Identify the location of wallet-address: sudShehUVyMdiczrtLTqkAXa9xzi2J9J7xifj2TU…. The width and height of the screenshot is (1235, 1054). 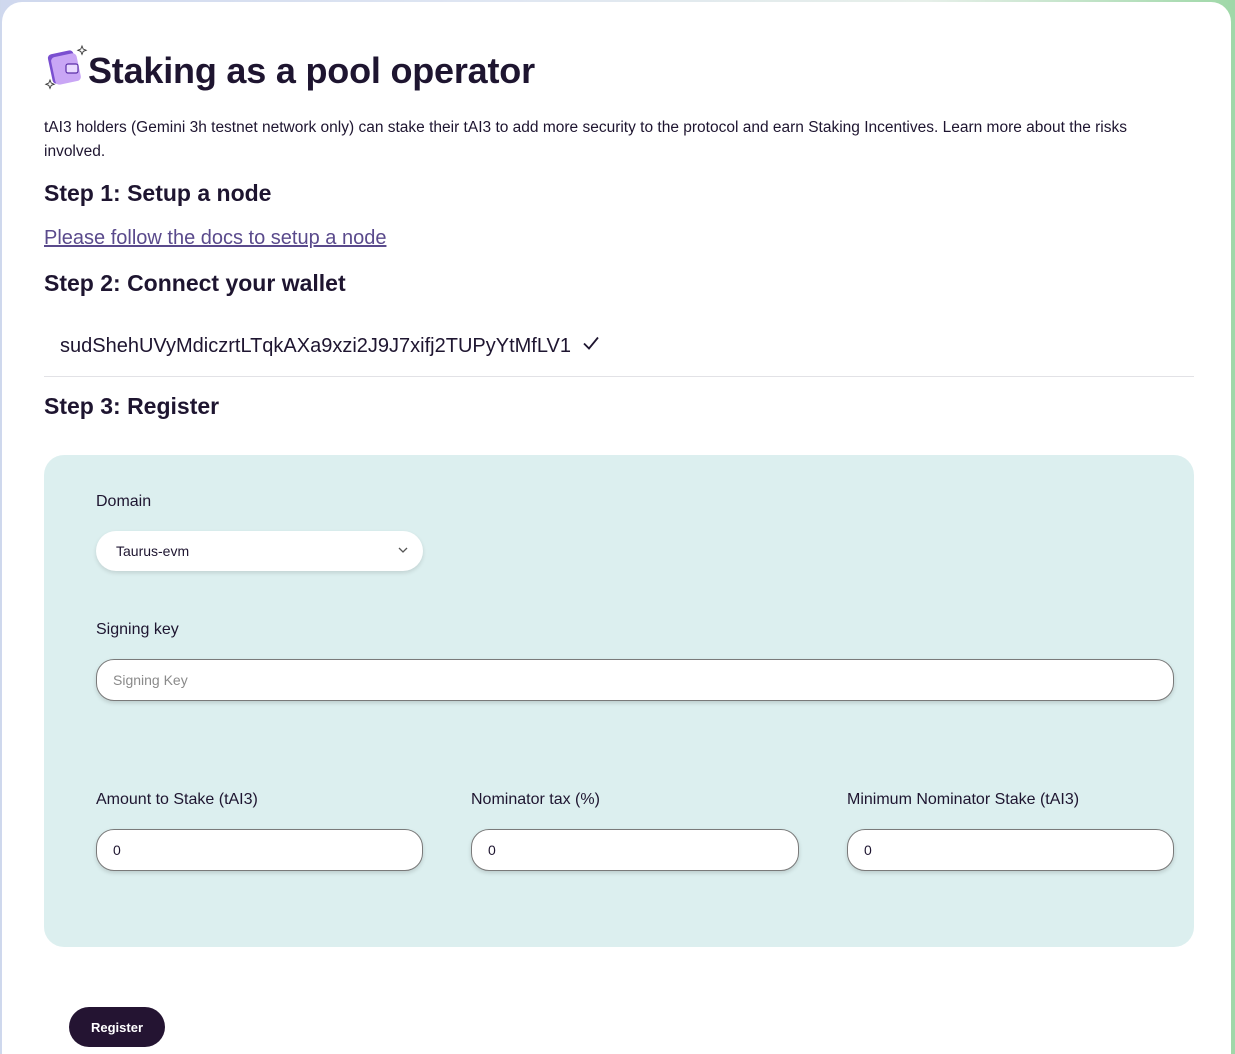
(315, 345).